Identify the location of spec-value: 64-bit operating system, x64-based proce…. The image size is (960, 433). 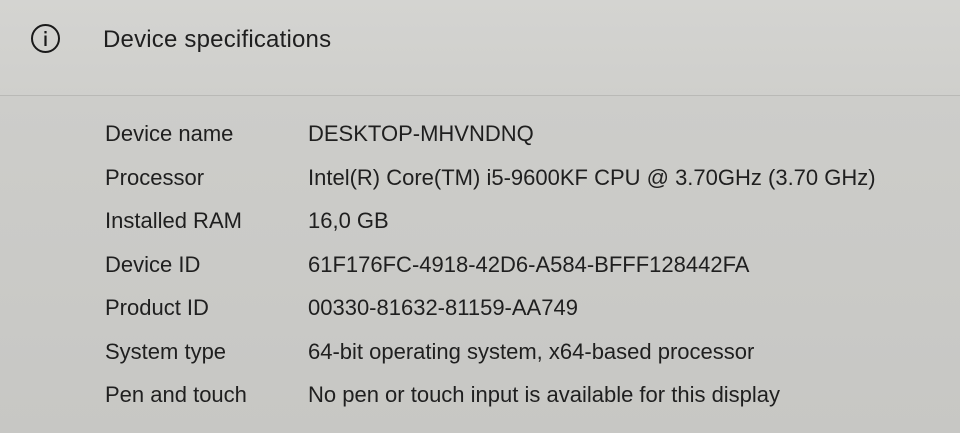
(531, 351).